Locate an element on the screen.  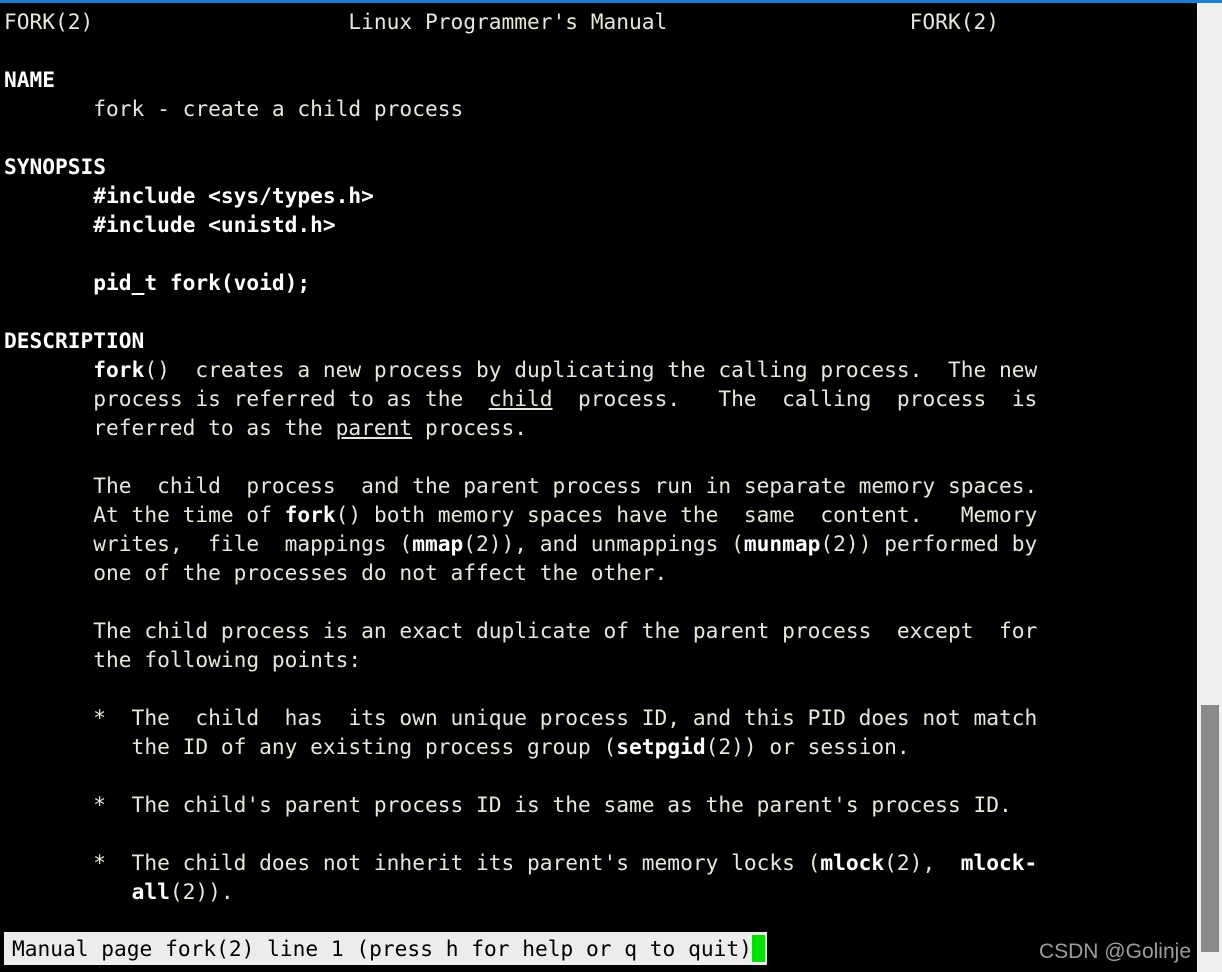
description-p2-l3-mid: (2)), and unmappings ( is located at coordinates (603, 543).